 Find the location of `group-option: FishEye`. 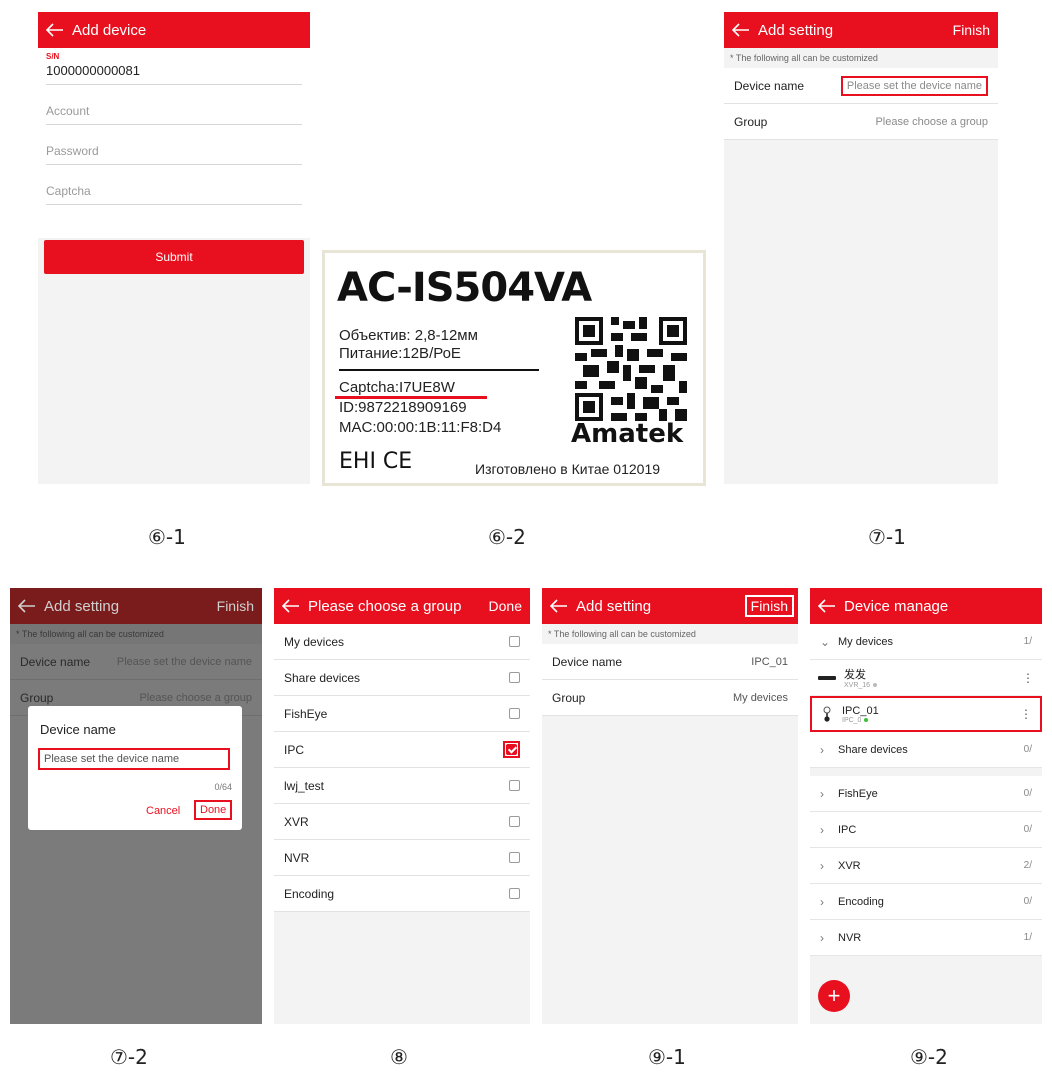

group-option: FishEye is located at coordinates (402, 714).